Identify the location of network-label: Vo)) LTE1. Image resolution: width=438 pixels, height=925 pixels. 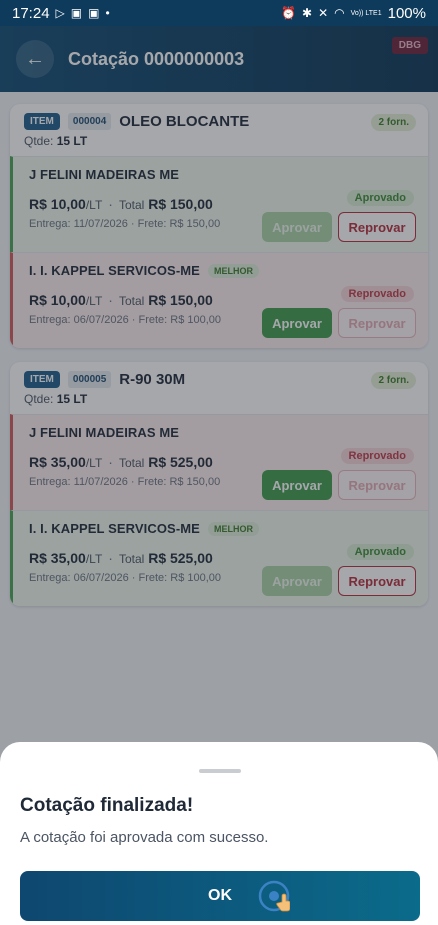
(366, 13).